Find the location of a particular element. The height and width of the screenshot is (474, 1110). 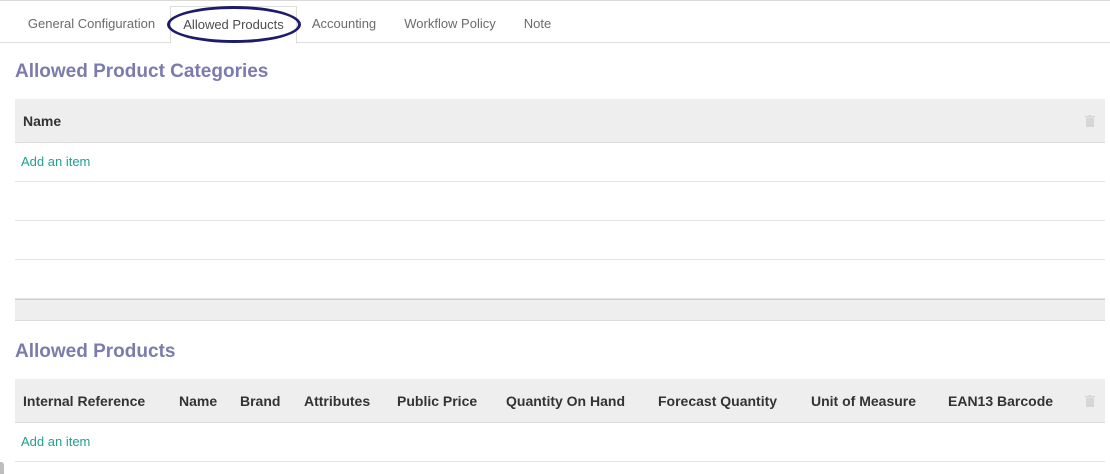

resize-handle is located at coordinates (2, 468).